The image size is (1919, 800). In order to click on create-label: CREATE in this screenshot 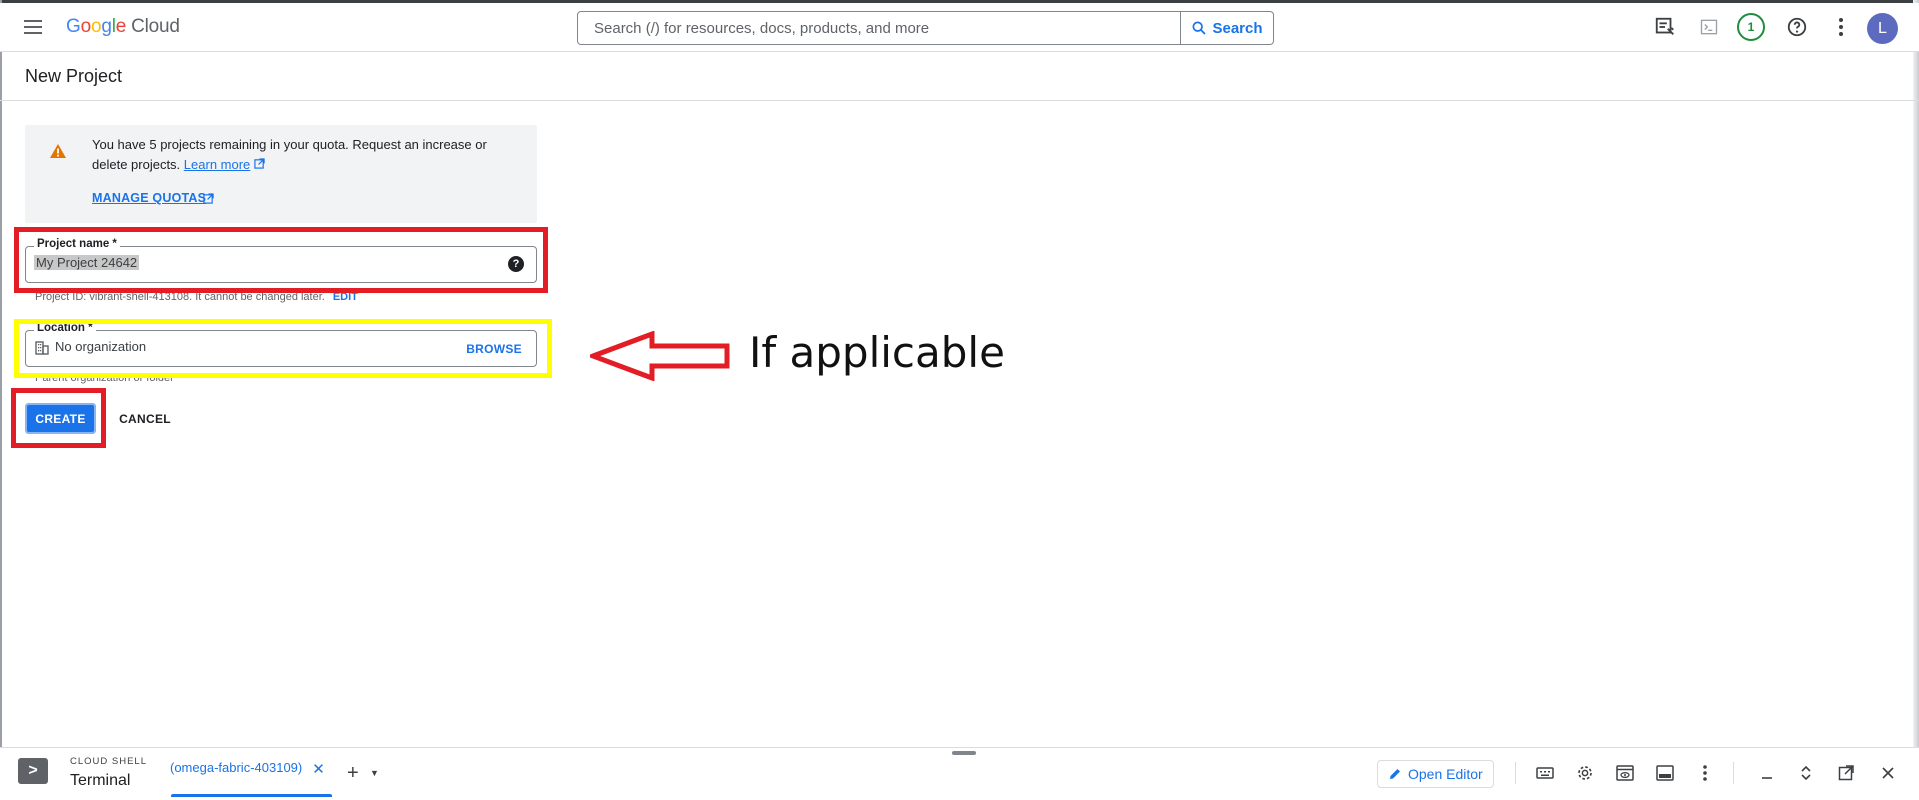, I will do `click(60, 418)`.